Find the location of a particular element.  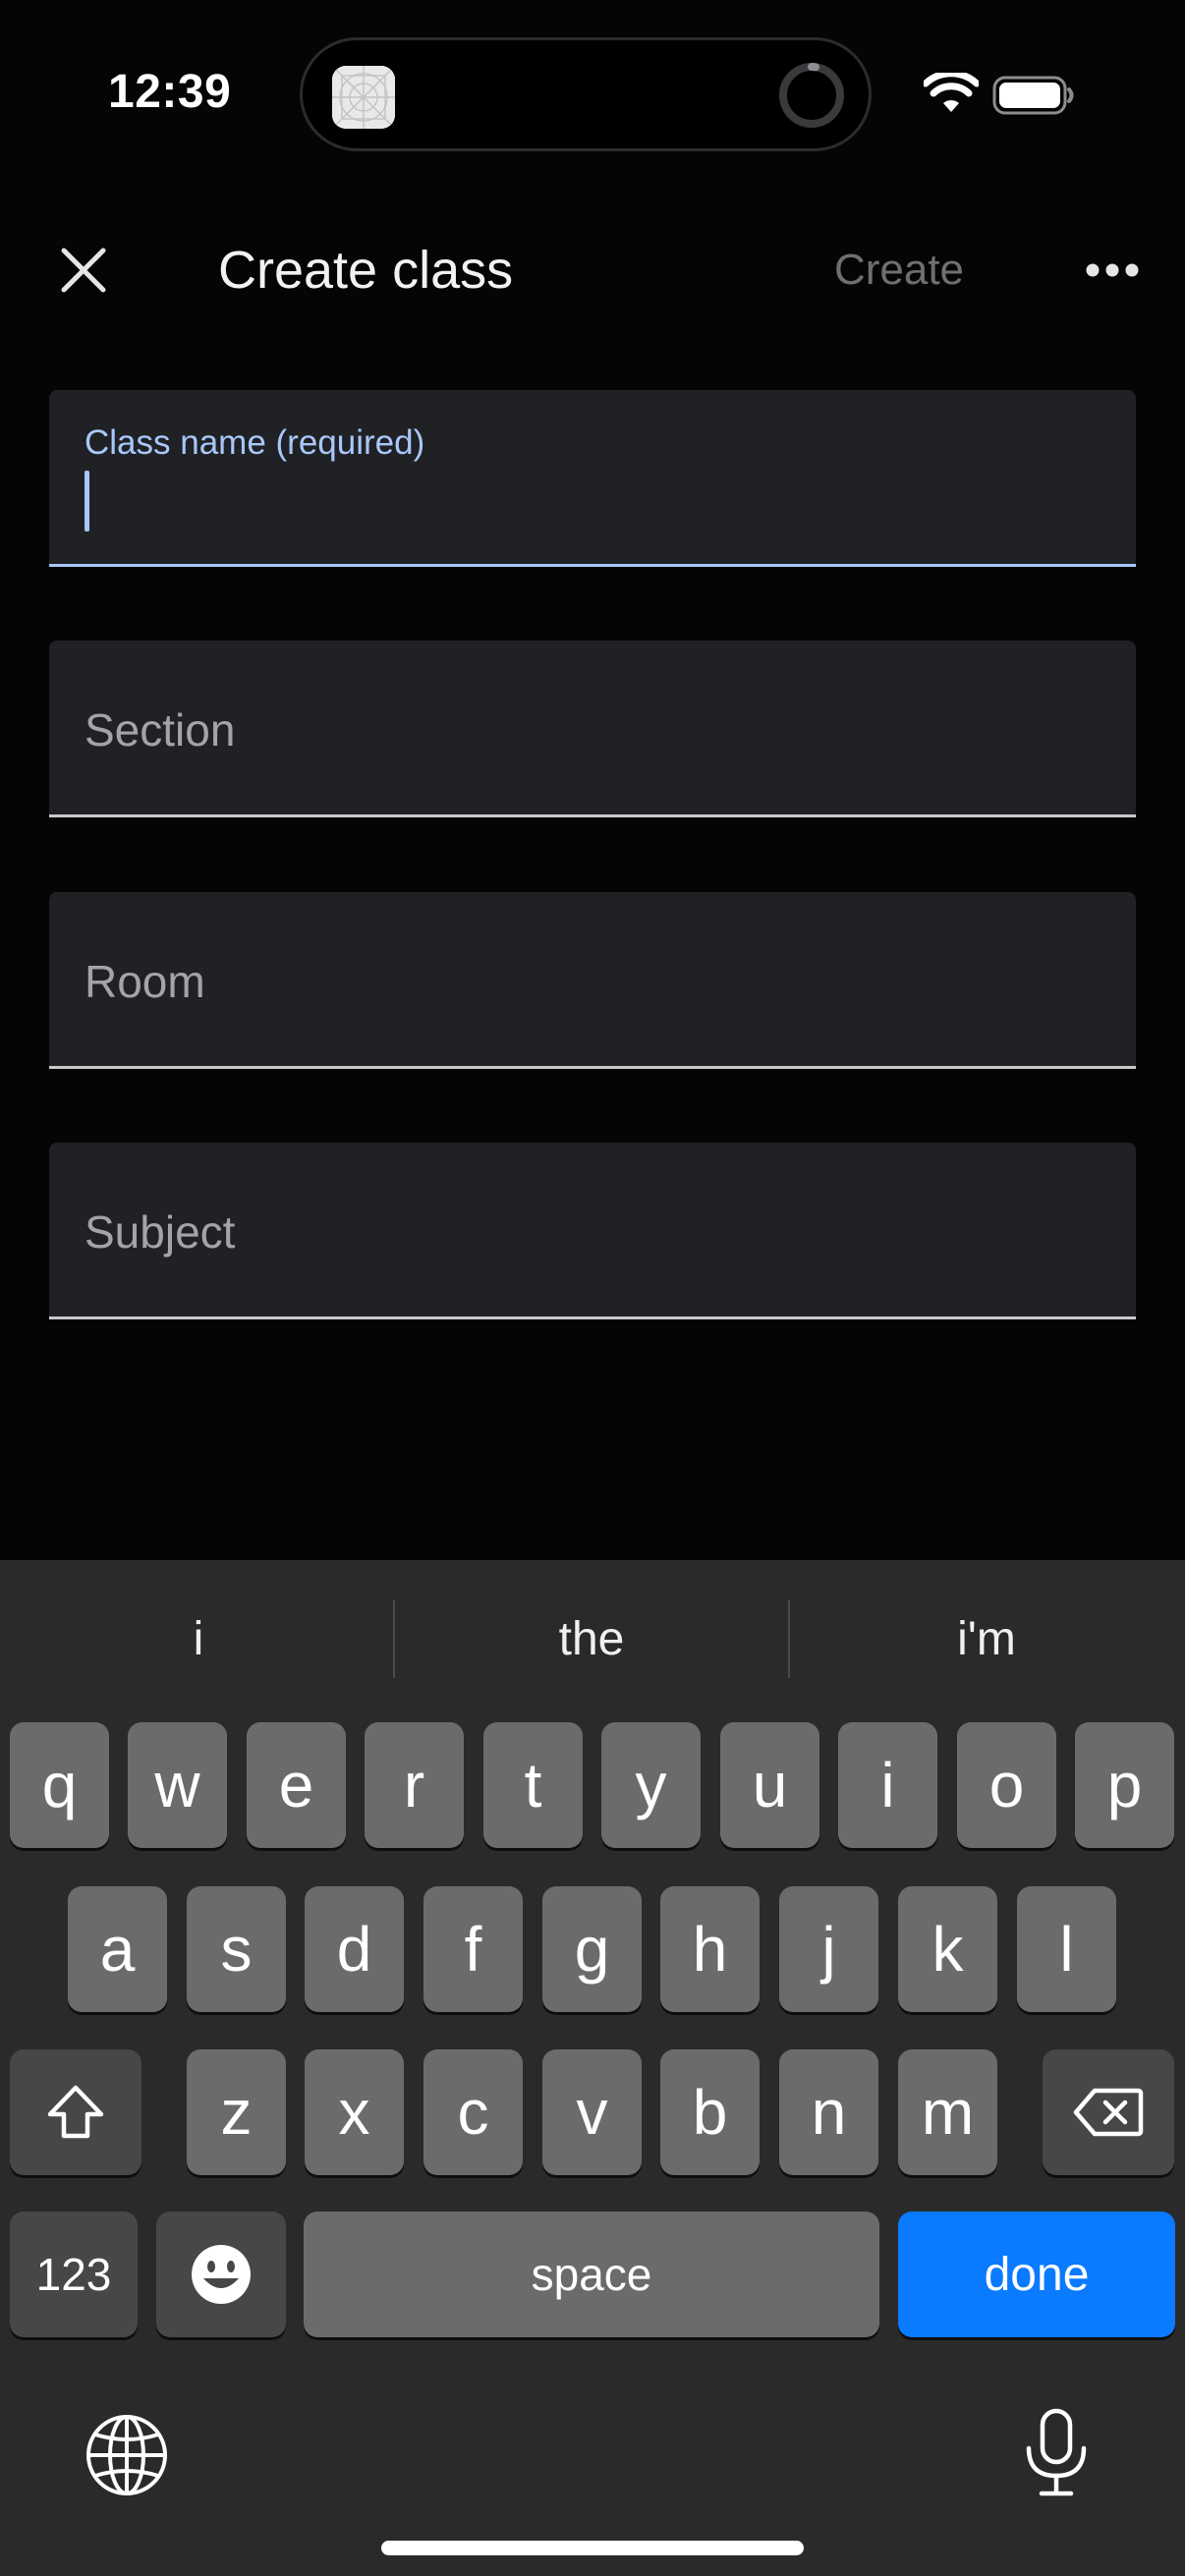

space-key: space is located at coordinates (592, 2274).